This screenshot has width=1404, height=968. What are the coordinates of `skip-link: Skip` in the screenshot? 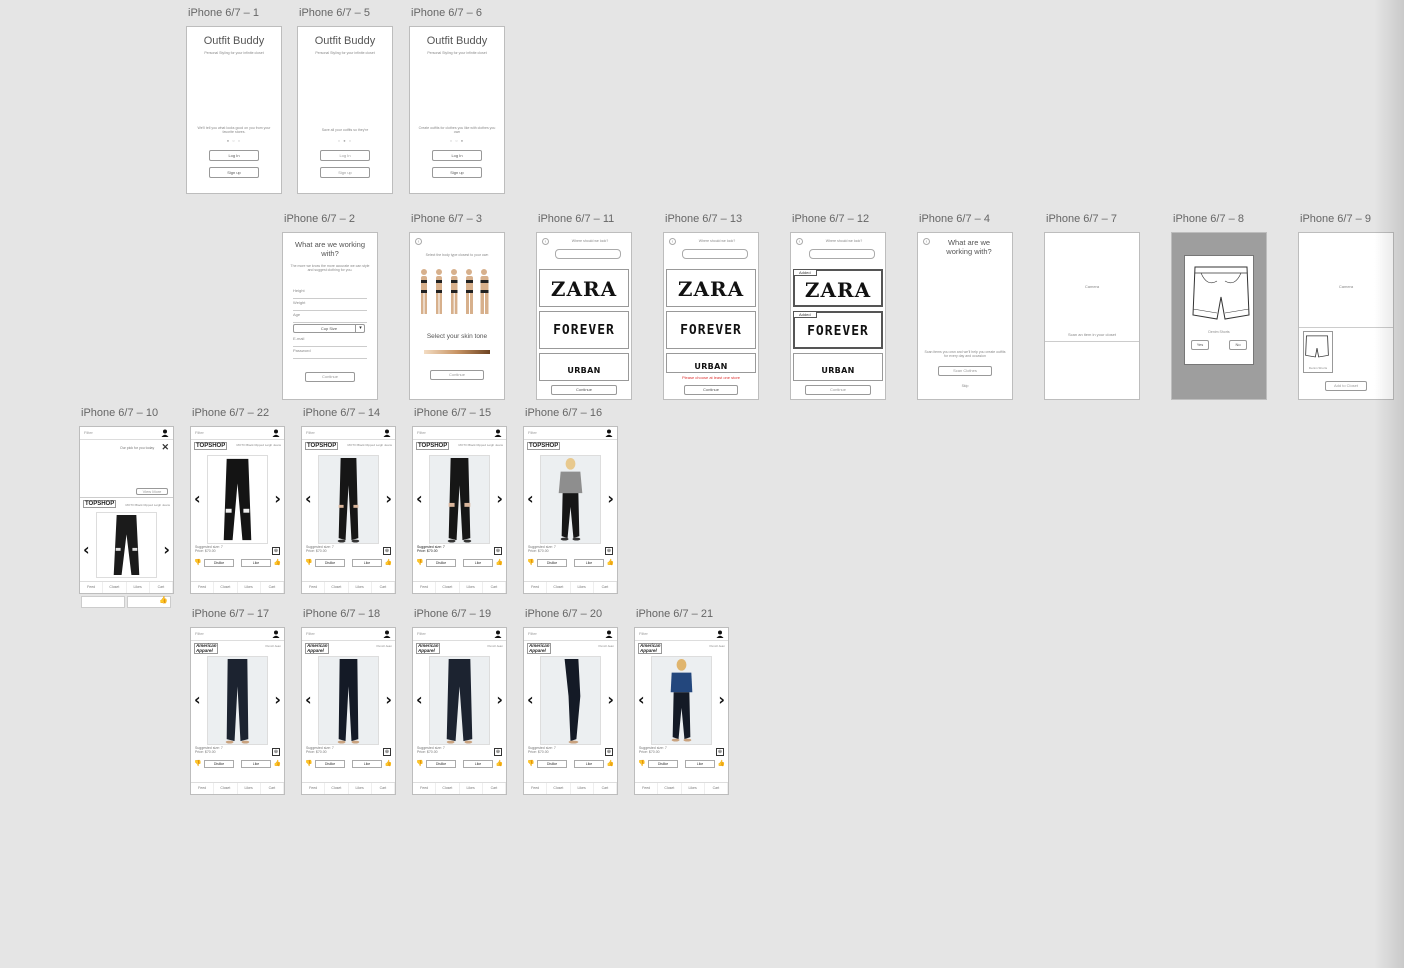 It's located at (965, 386).